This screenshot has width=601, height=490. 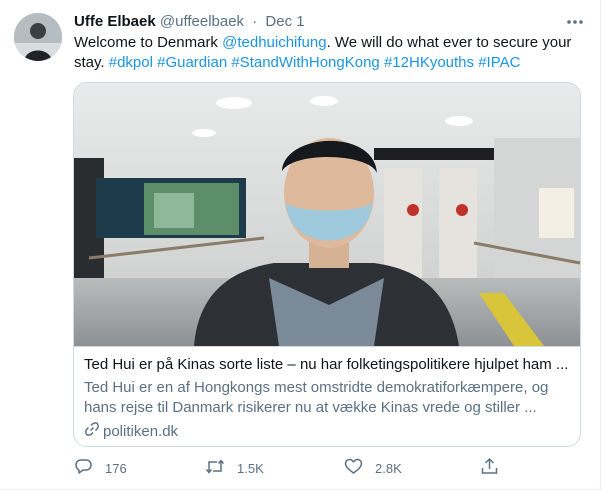 I want to click on like-button: 2.8K, so click(x=373, y=468).